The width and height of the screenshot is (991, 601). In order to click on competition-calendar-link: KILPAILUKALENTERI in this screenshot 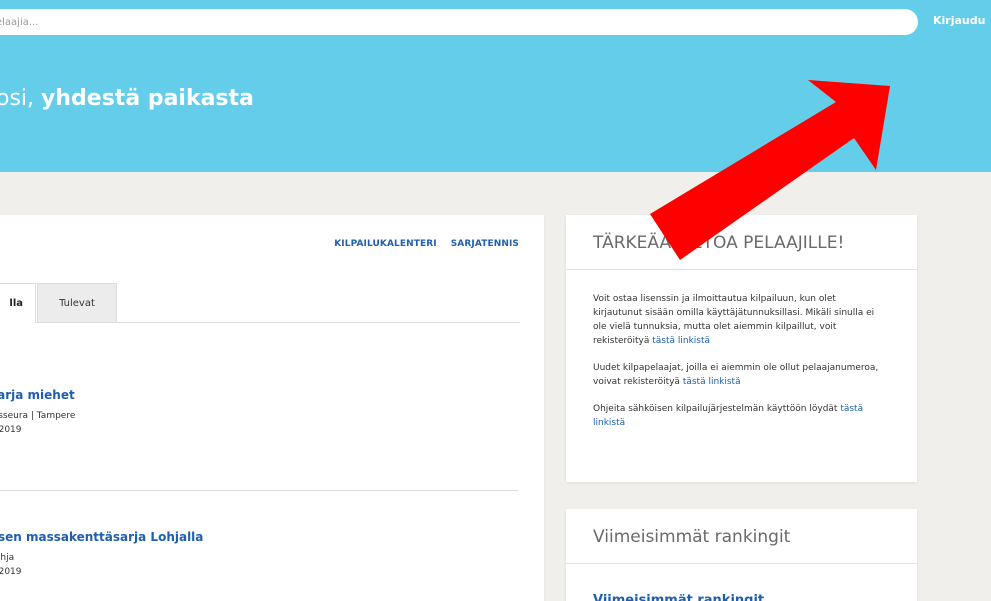, I will do `click(385, 244)`.